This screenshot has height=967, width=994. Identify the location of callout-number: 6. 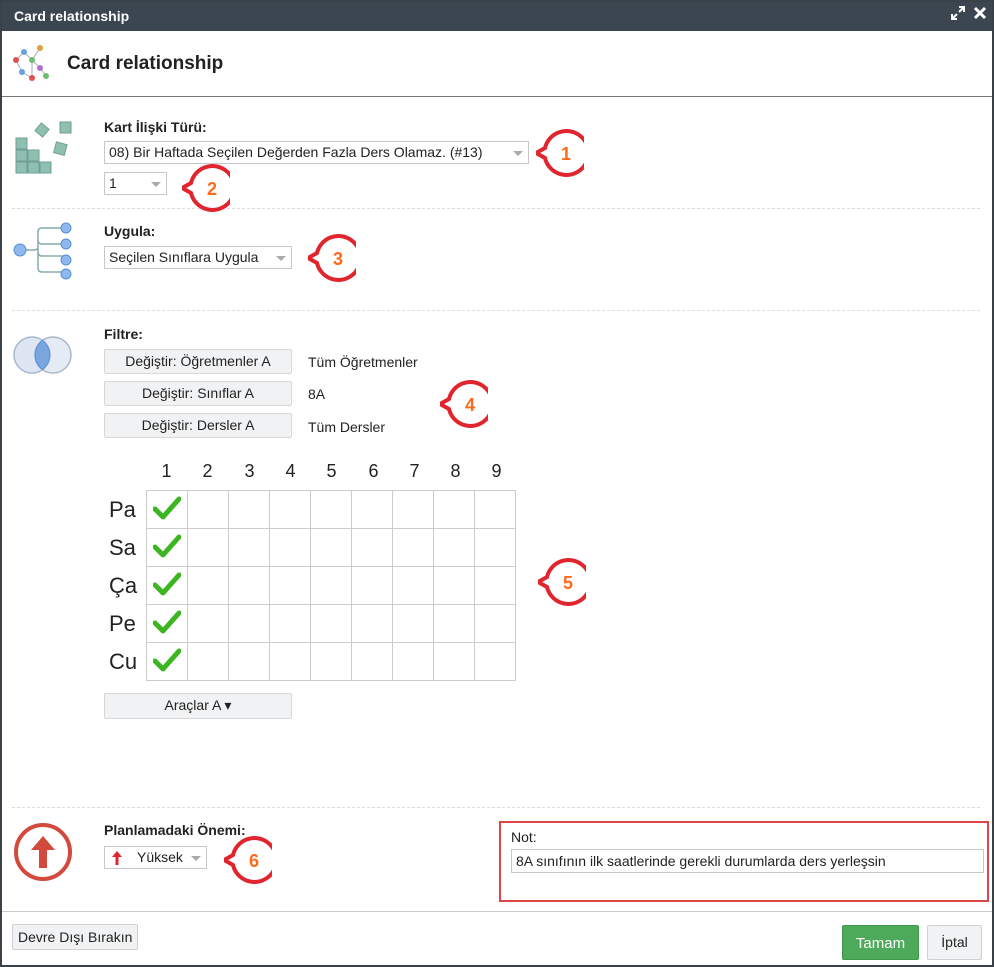
(254, 861).